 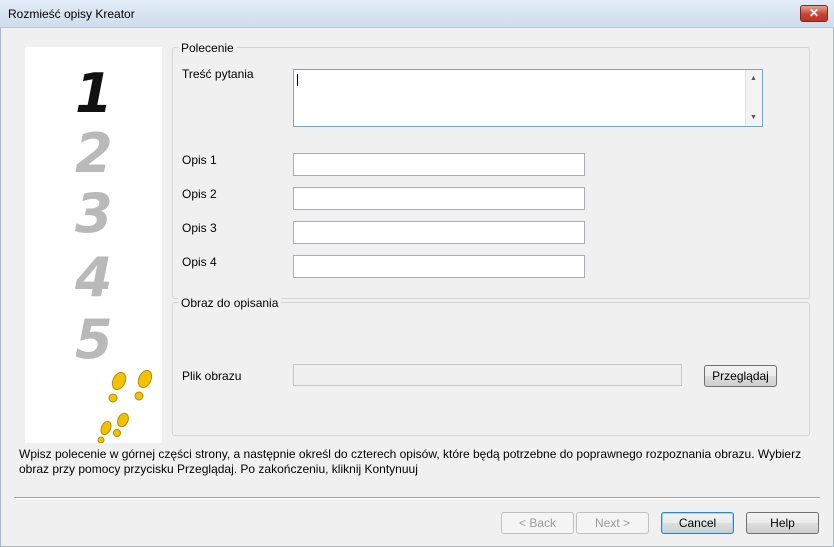 I want to click on step-2: 2, so click(x=94, y=153).